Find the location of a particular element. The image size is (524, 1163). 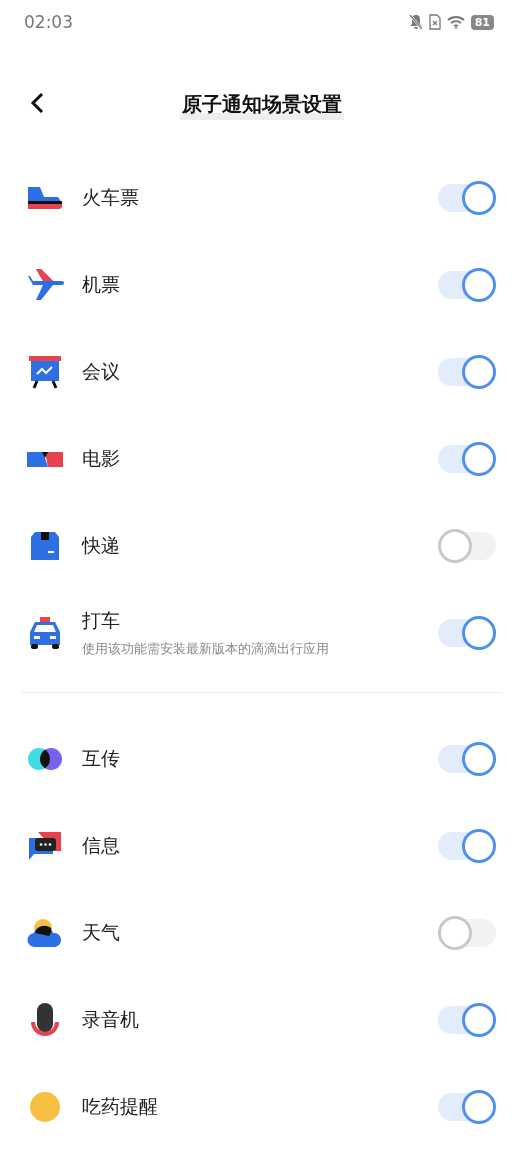

setting-label: 信息 is located at coordinates (101, 845).